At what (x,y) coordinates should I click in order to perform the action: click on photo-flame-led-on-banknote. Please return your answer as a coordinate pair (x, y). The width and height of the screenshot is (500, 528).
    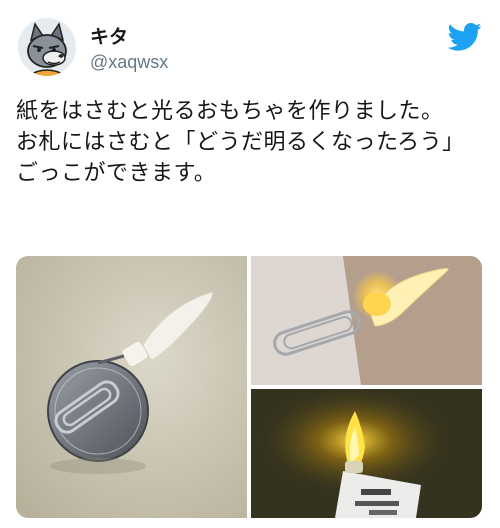
    Looking at the image, I should click on (366, 453).